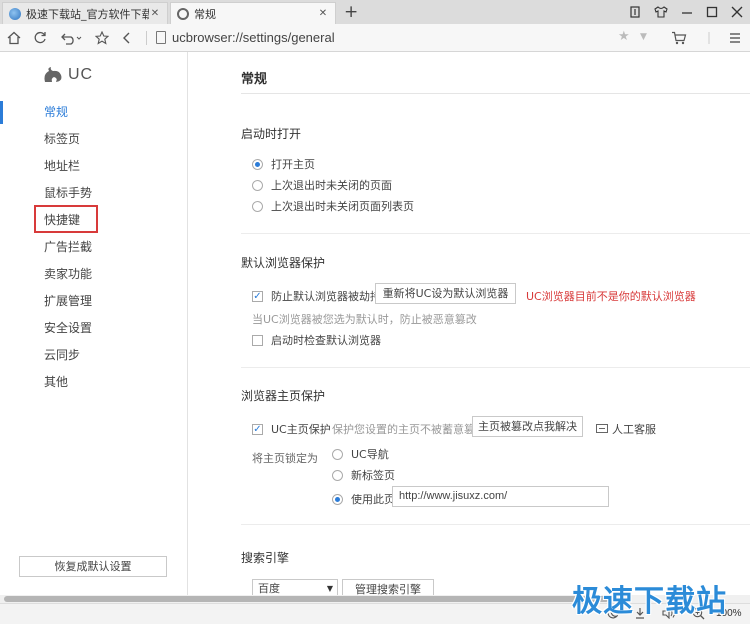 The image size is (750, 624). Describe the element at coordinates (388, 587) in the screenshot. I see `manage-search-engines-button: 管理搜索引擎` at that location.